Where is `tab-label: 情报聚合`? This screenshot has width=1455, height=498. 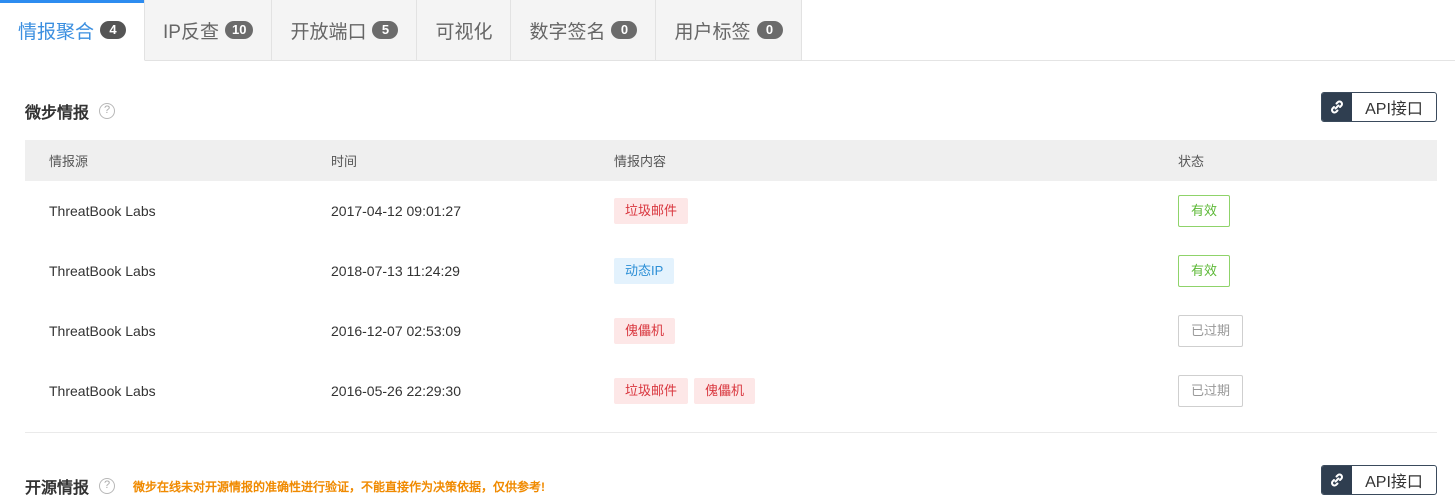 tab-label: 情报聚合 is located at coordinates (56, 32).